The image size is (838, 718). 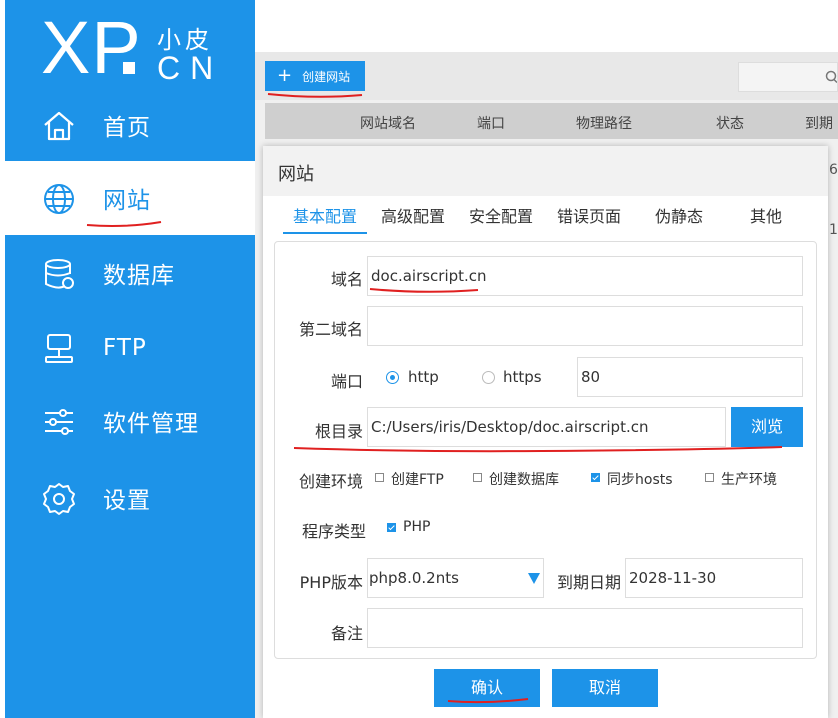 What do you see at coordinates (59, 126) in the screenshot?
I see `home-icon` at bounding box center [59, 126].